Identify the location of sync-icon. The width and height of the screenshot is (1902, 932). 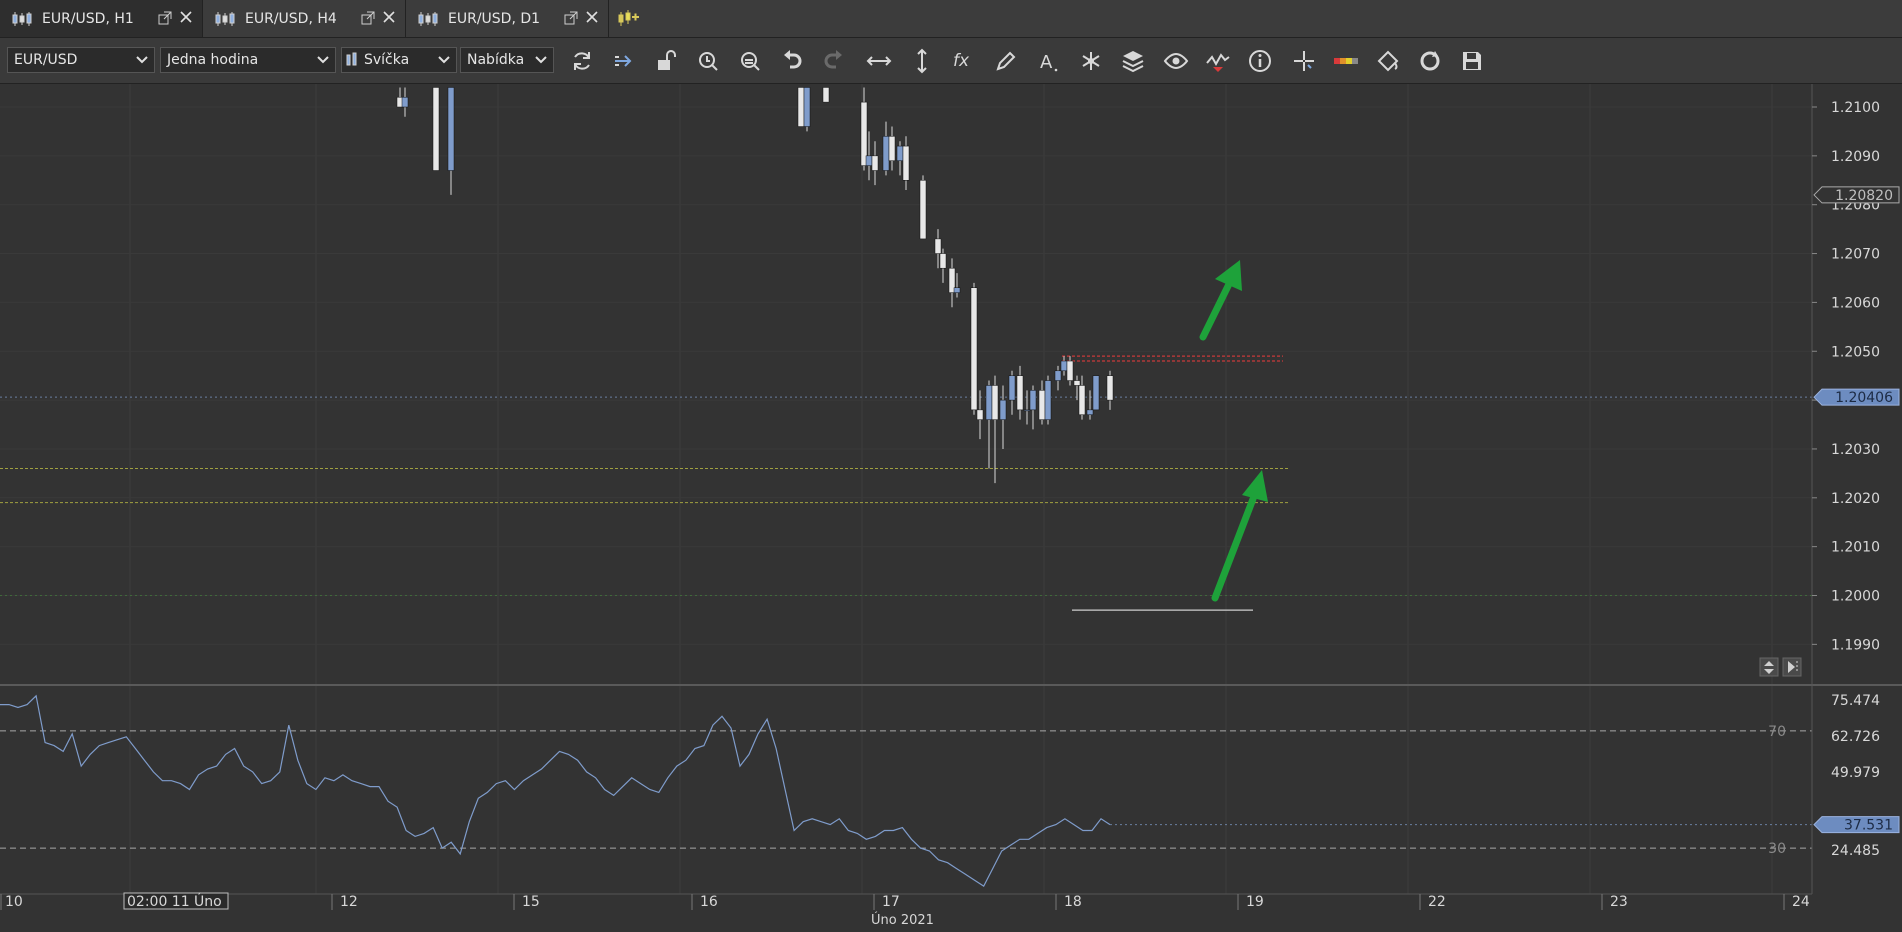
(1430, 61).